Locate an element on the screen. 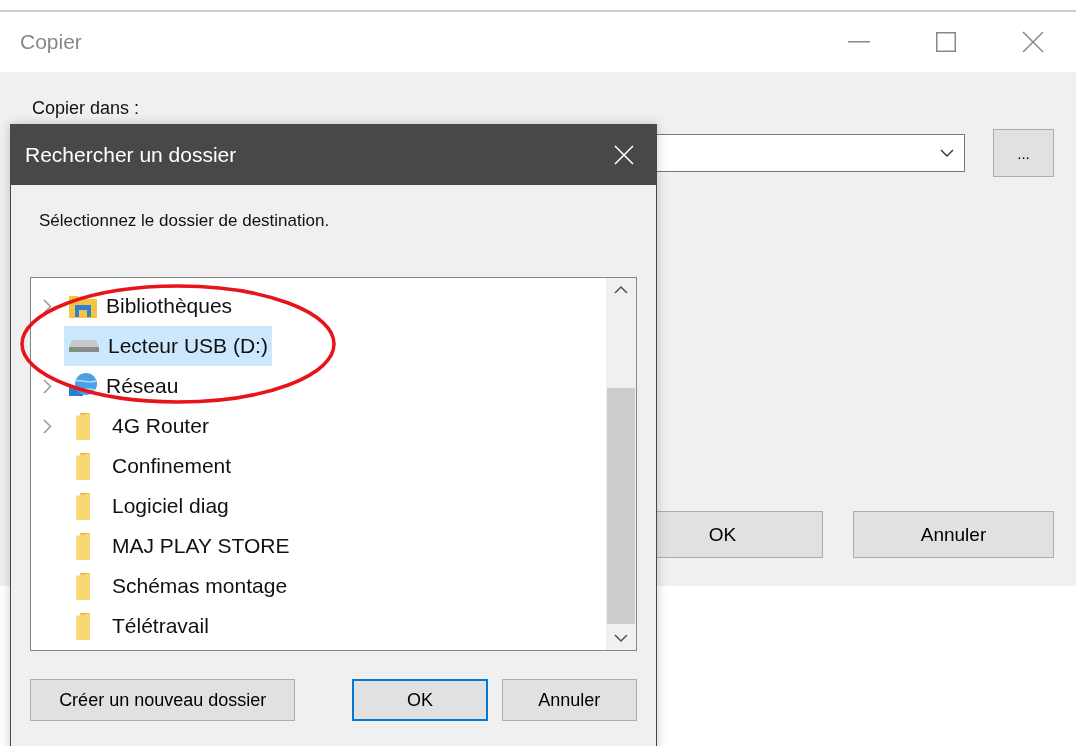 This screenshot has height=746, width=1076. minimize-icon is located at coordinates (859, 42).